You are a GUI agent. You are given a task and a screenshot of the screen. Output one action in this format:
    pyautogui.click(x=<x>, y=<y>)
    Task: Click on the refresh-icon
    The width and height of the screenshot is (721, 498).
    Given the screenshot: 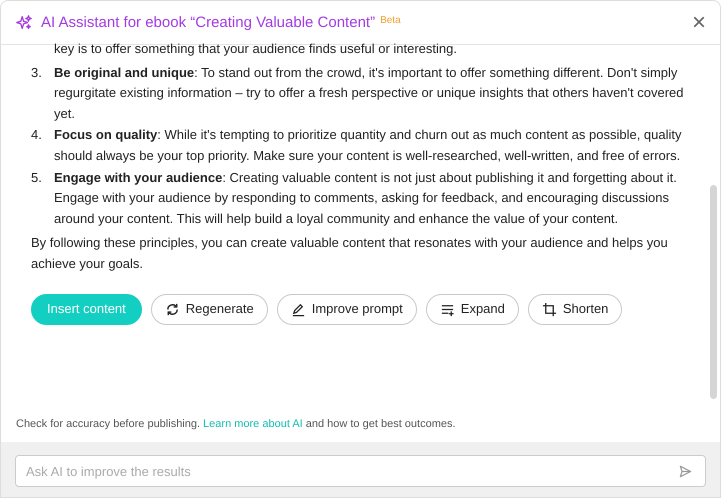 What is the action you would take?
    pyautogui.click(x=172, y=309)
    